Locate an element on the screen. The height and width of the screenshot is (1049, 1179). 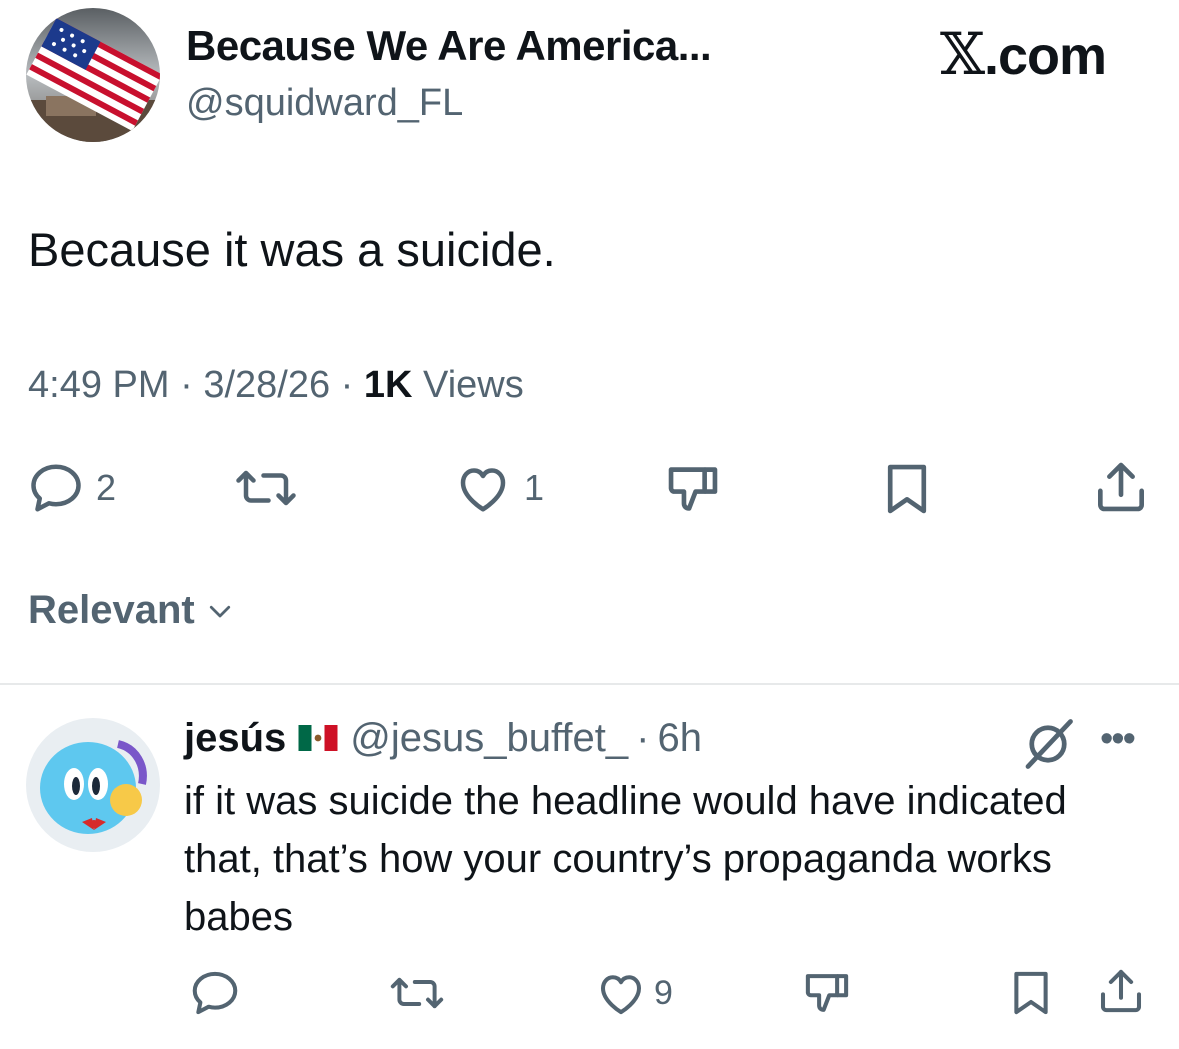
grok-button is located at coordinates (1048, 746).